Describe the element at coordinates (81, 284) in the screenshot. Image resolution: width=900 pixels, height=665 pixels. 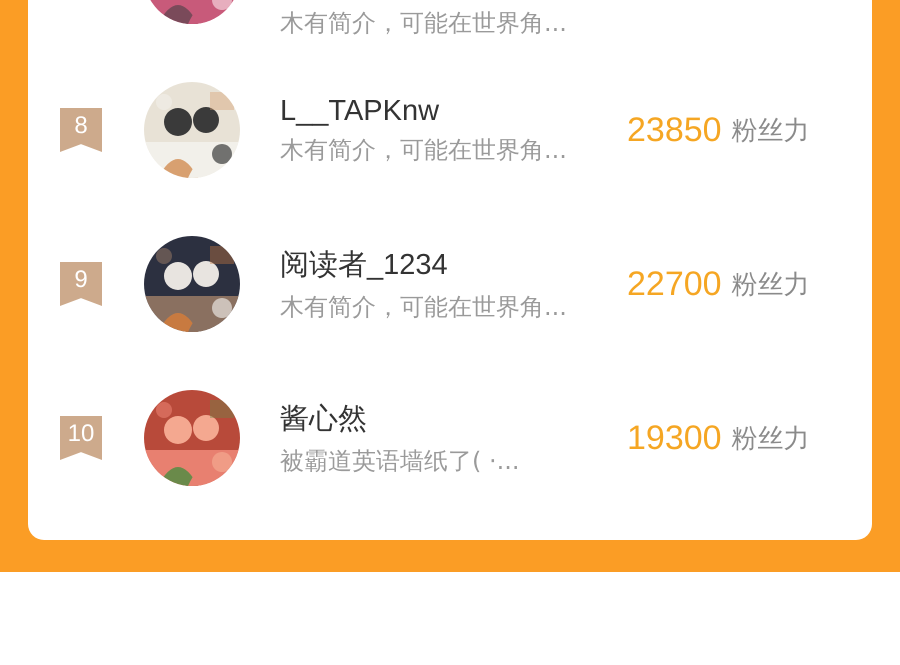
I see `rank-badge: 9` at that location.